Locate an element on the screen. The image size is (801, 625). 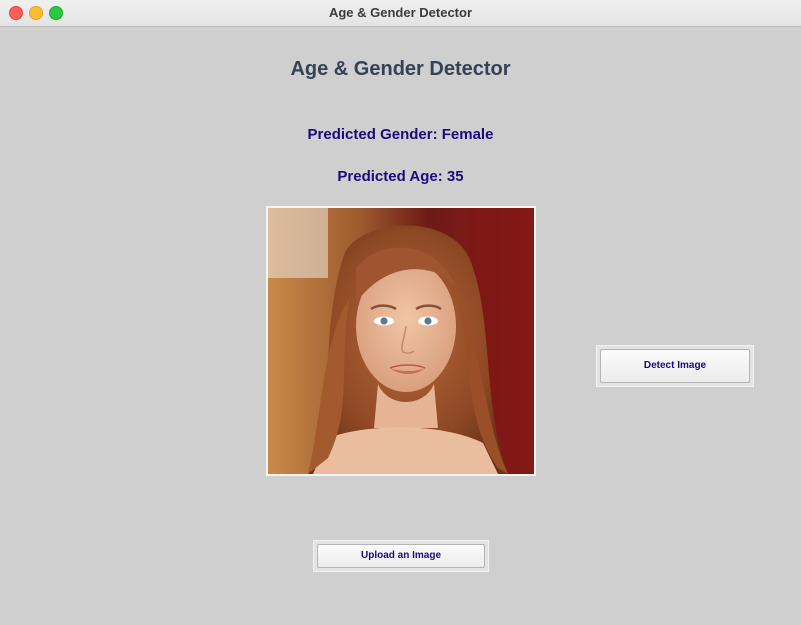
detect-image-button: Detect Image is located at coordinates (675, 366).